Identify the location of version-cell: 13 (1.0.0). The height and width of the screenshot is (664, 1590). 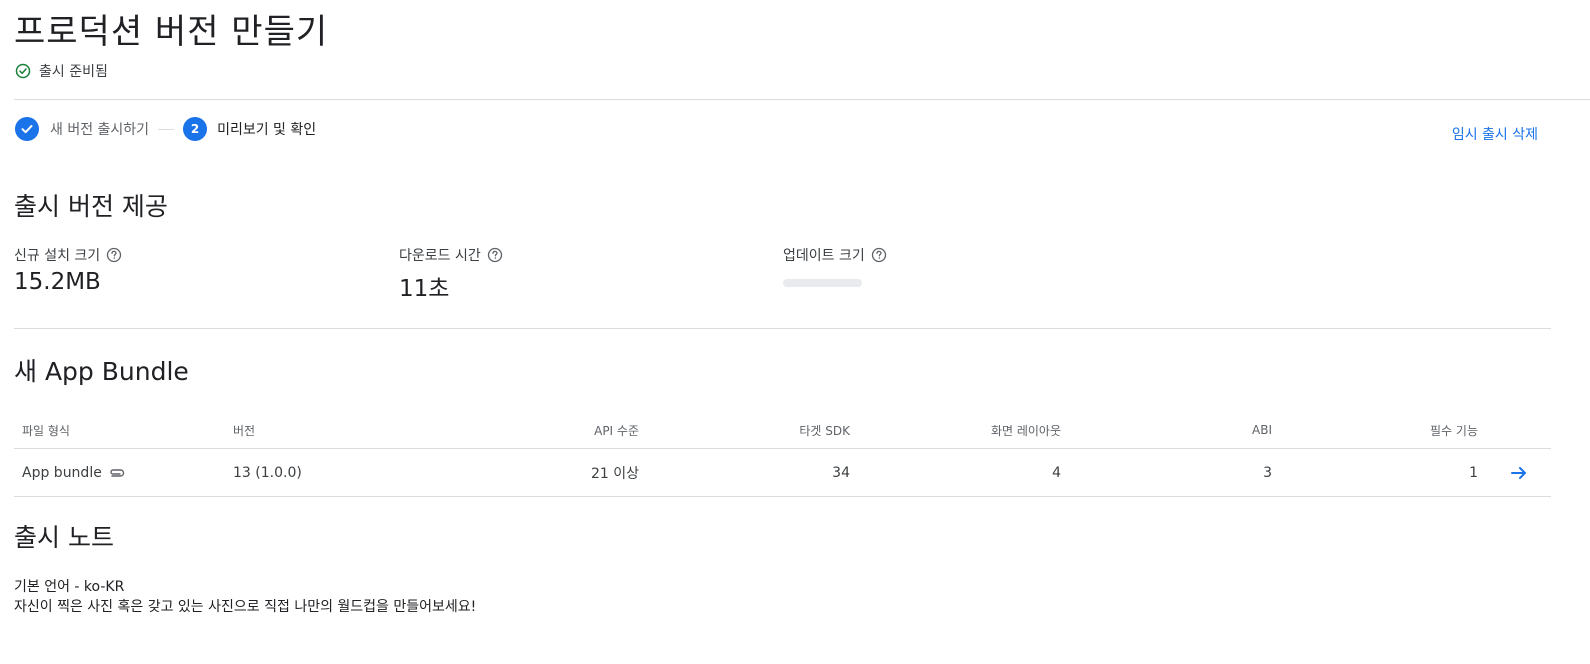
(267, 472).